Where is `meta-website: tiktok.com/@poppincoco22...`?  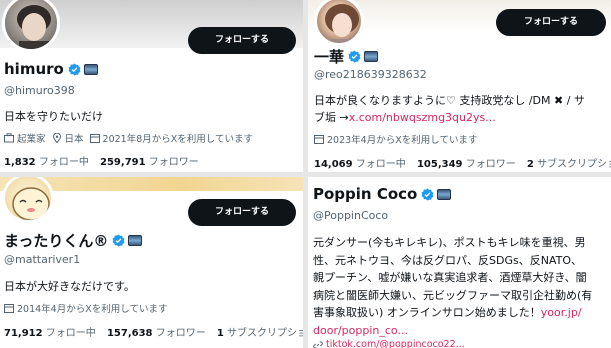
meta-website: tiktok.com/@poppincoco22... is located at coordinates (389, 343).